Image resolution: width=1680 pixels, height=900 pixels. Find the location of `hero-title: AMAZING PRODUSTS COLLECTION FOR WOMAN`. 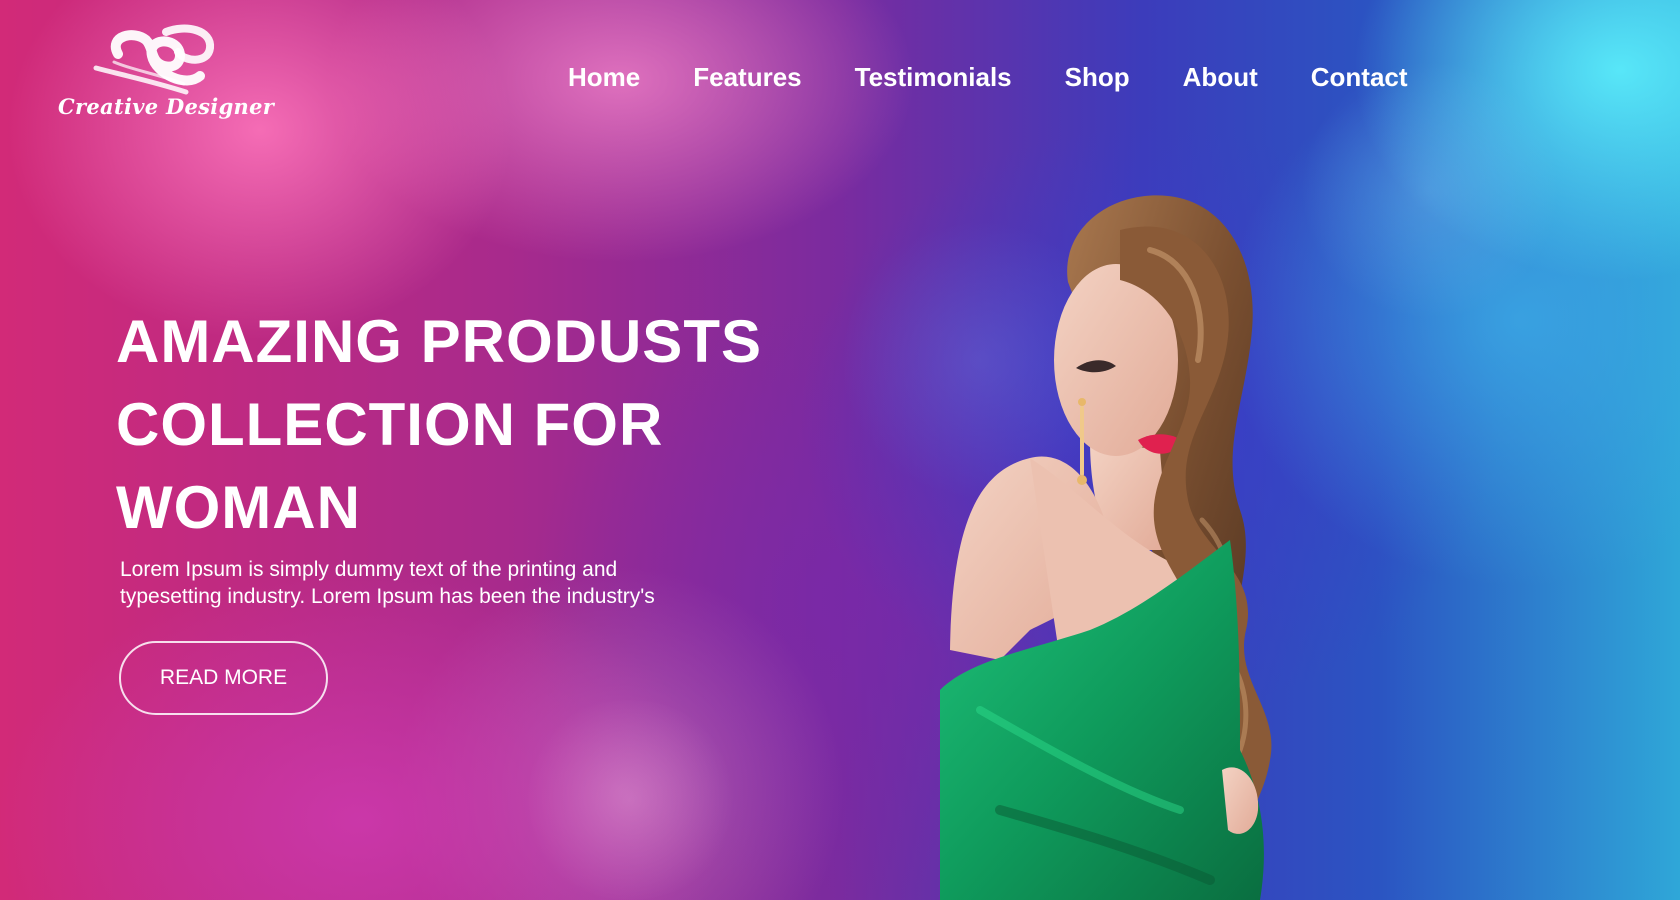

hero-title: AMAZING PRODUSTS COLLECTION FOR WOMAN is located at coordinates (466, 424).